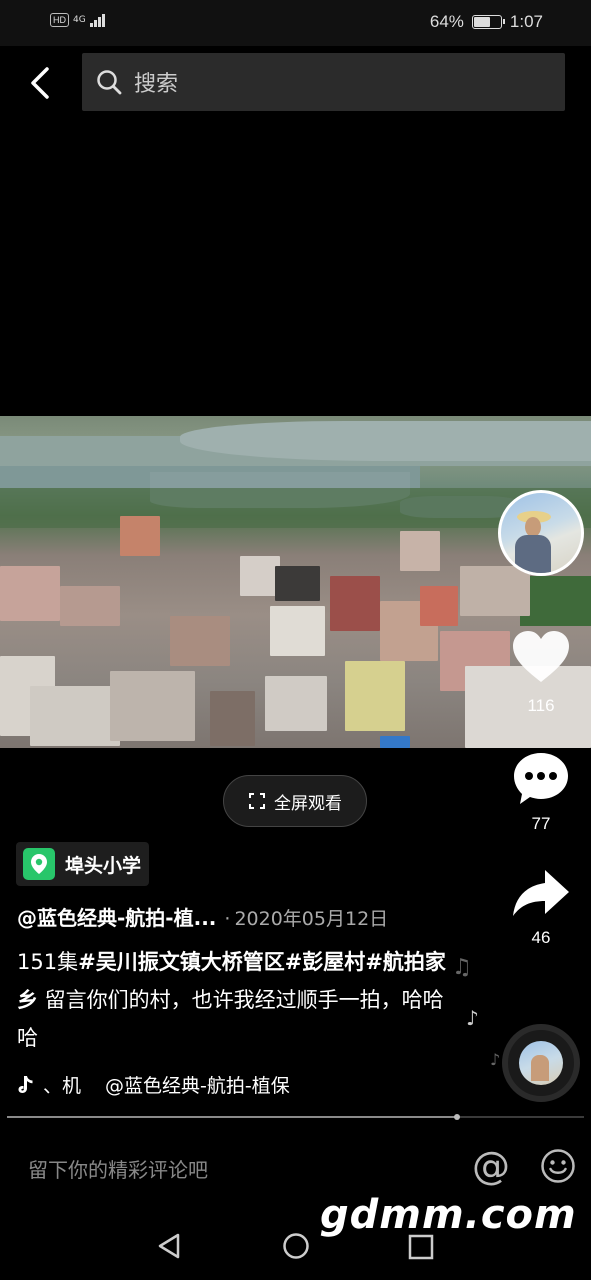 The image size is (591, 1280). I want to click on system-nav-bar, so click(295, 1244).